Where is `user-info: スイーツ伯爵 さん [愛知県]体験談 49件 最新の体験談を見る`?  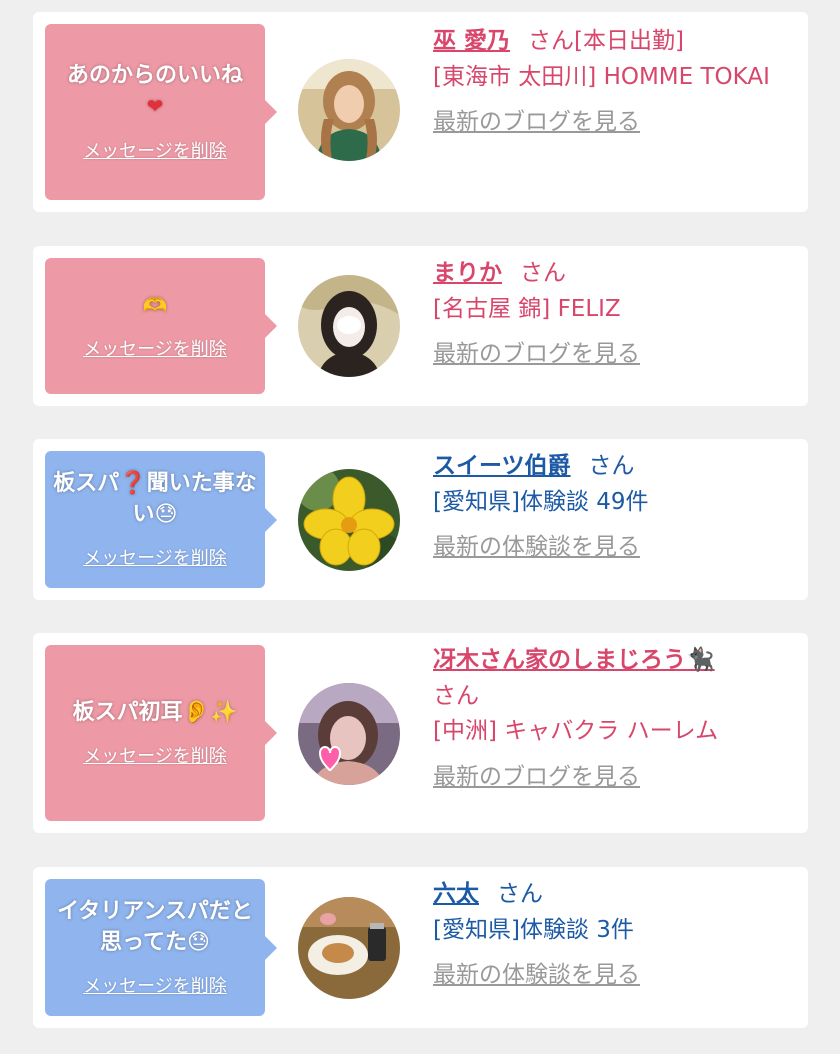 user-info: スイーツ伯爵 さん [愛知県]体験談 49件 最新の体験談を見る is located at coordinates (618, 507).